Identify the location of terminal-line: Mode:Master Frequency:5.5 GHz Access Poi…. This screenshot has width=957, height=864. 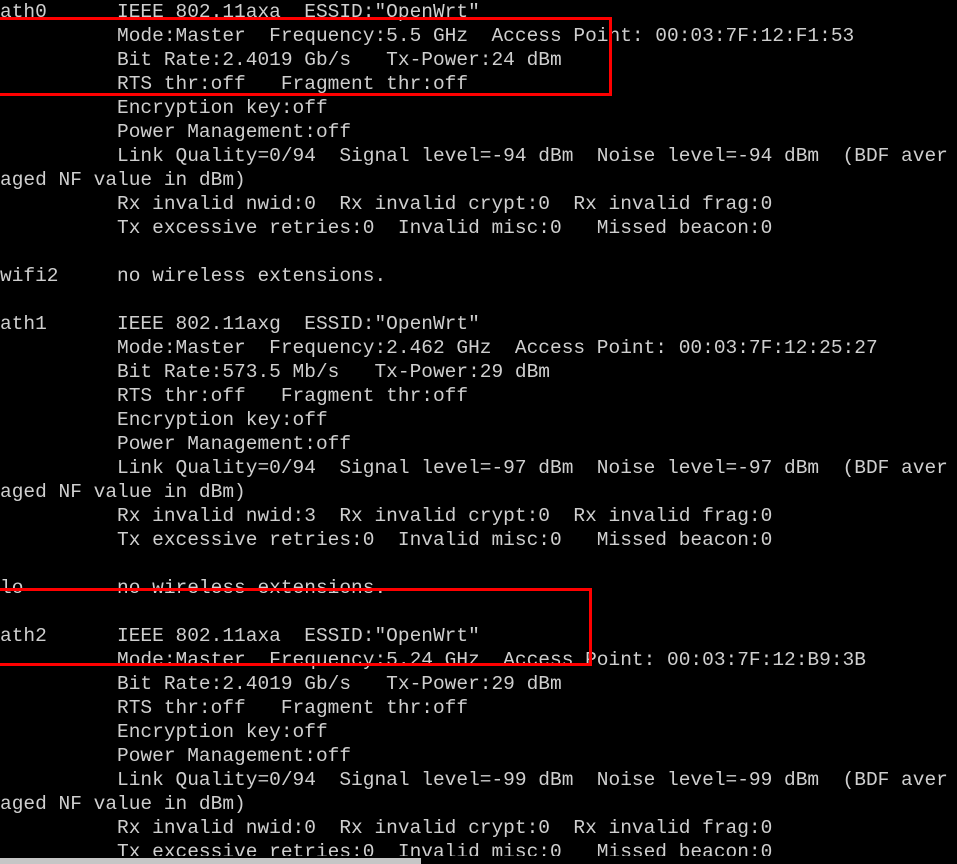
(427, 36).